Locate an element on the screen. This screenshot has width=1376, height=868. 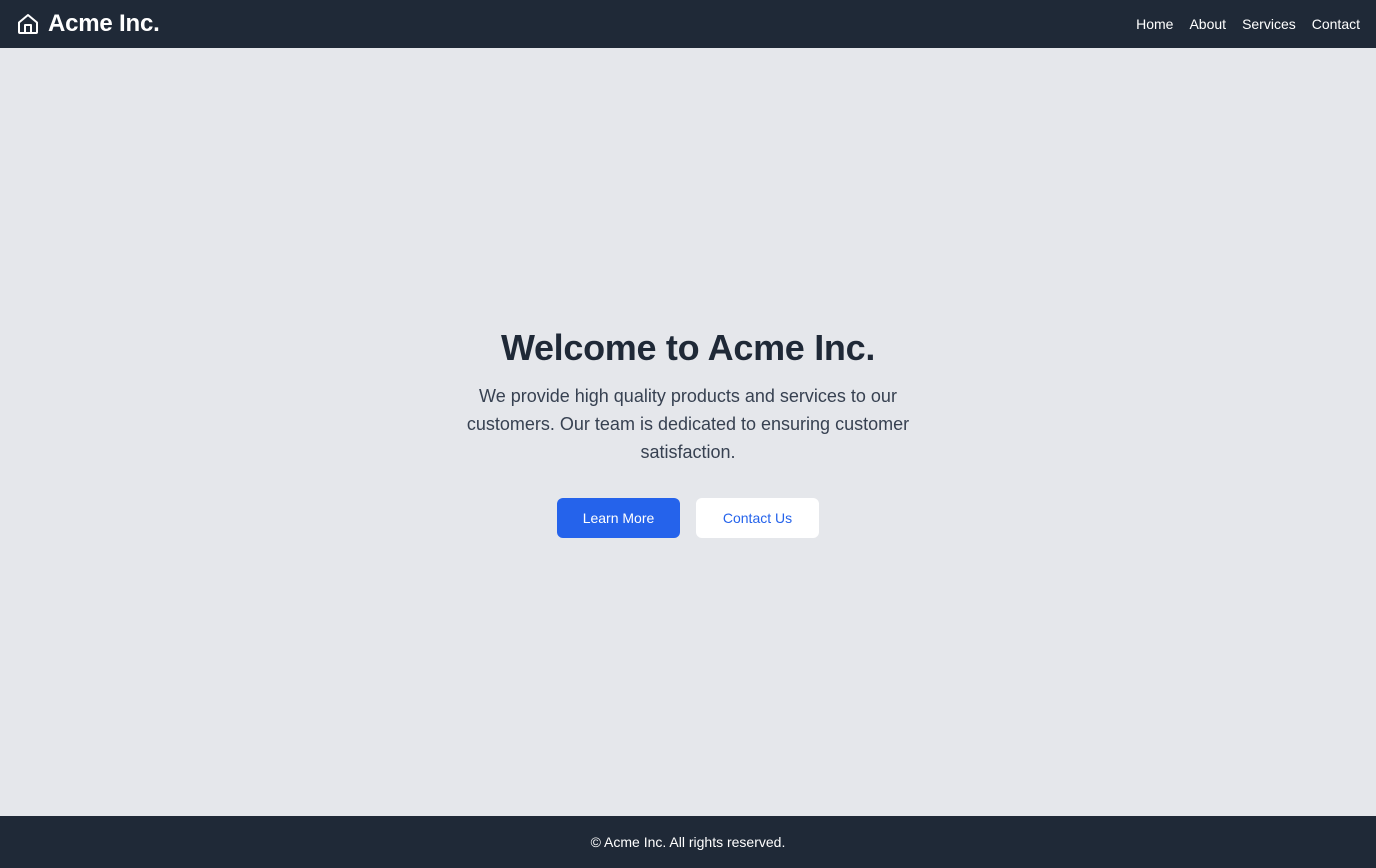
main-nav: Home About Services Contact is located at coordinates (1248, 24).